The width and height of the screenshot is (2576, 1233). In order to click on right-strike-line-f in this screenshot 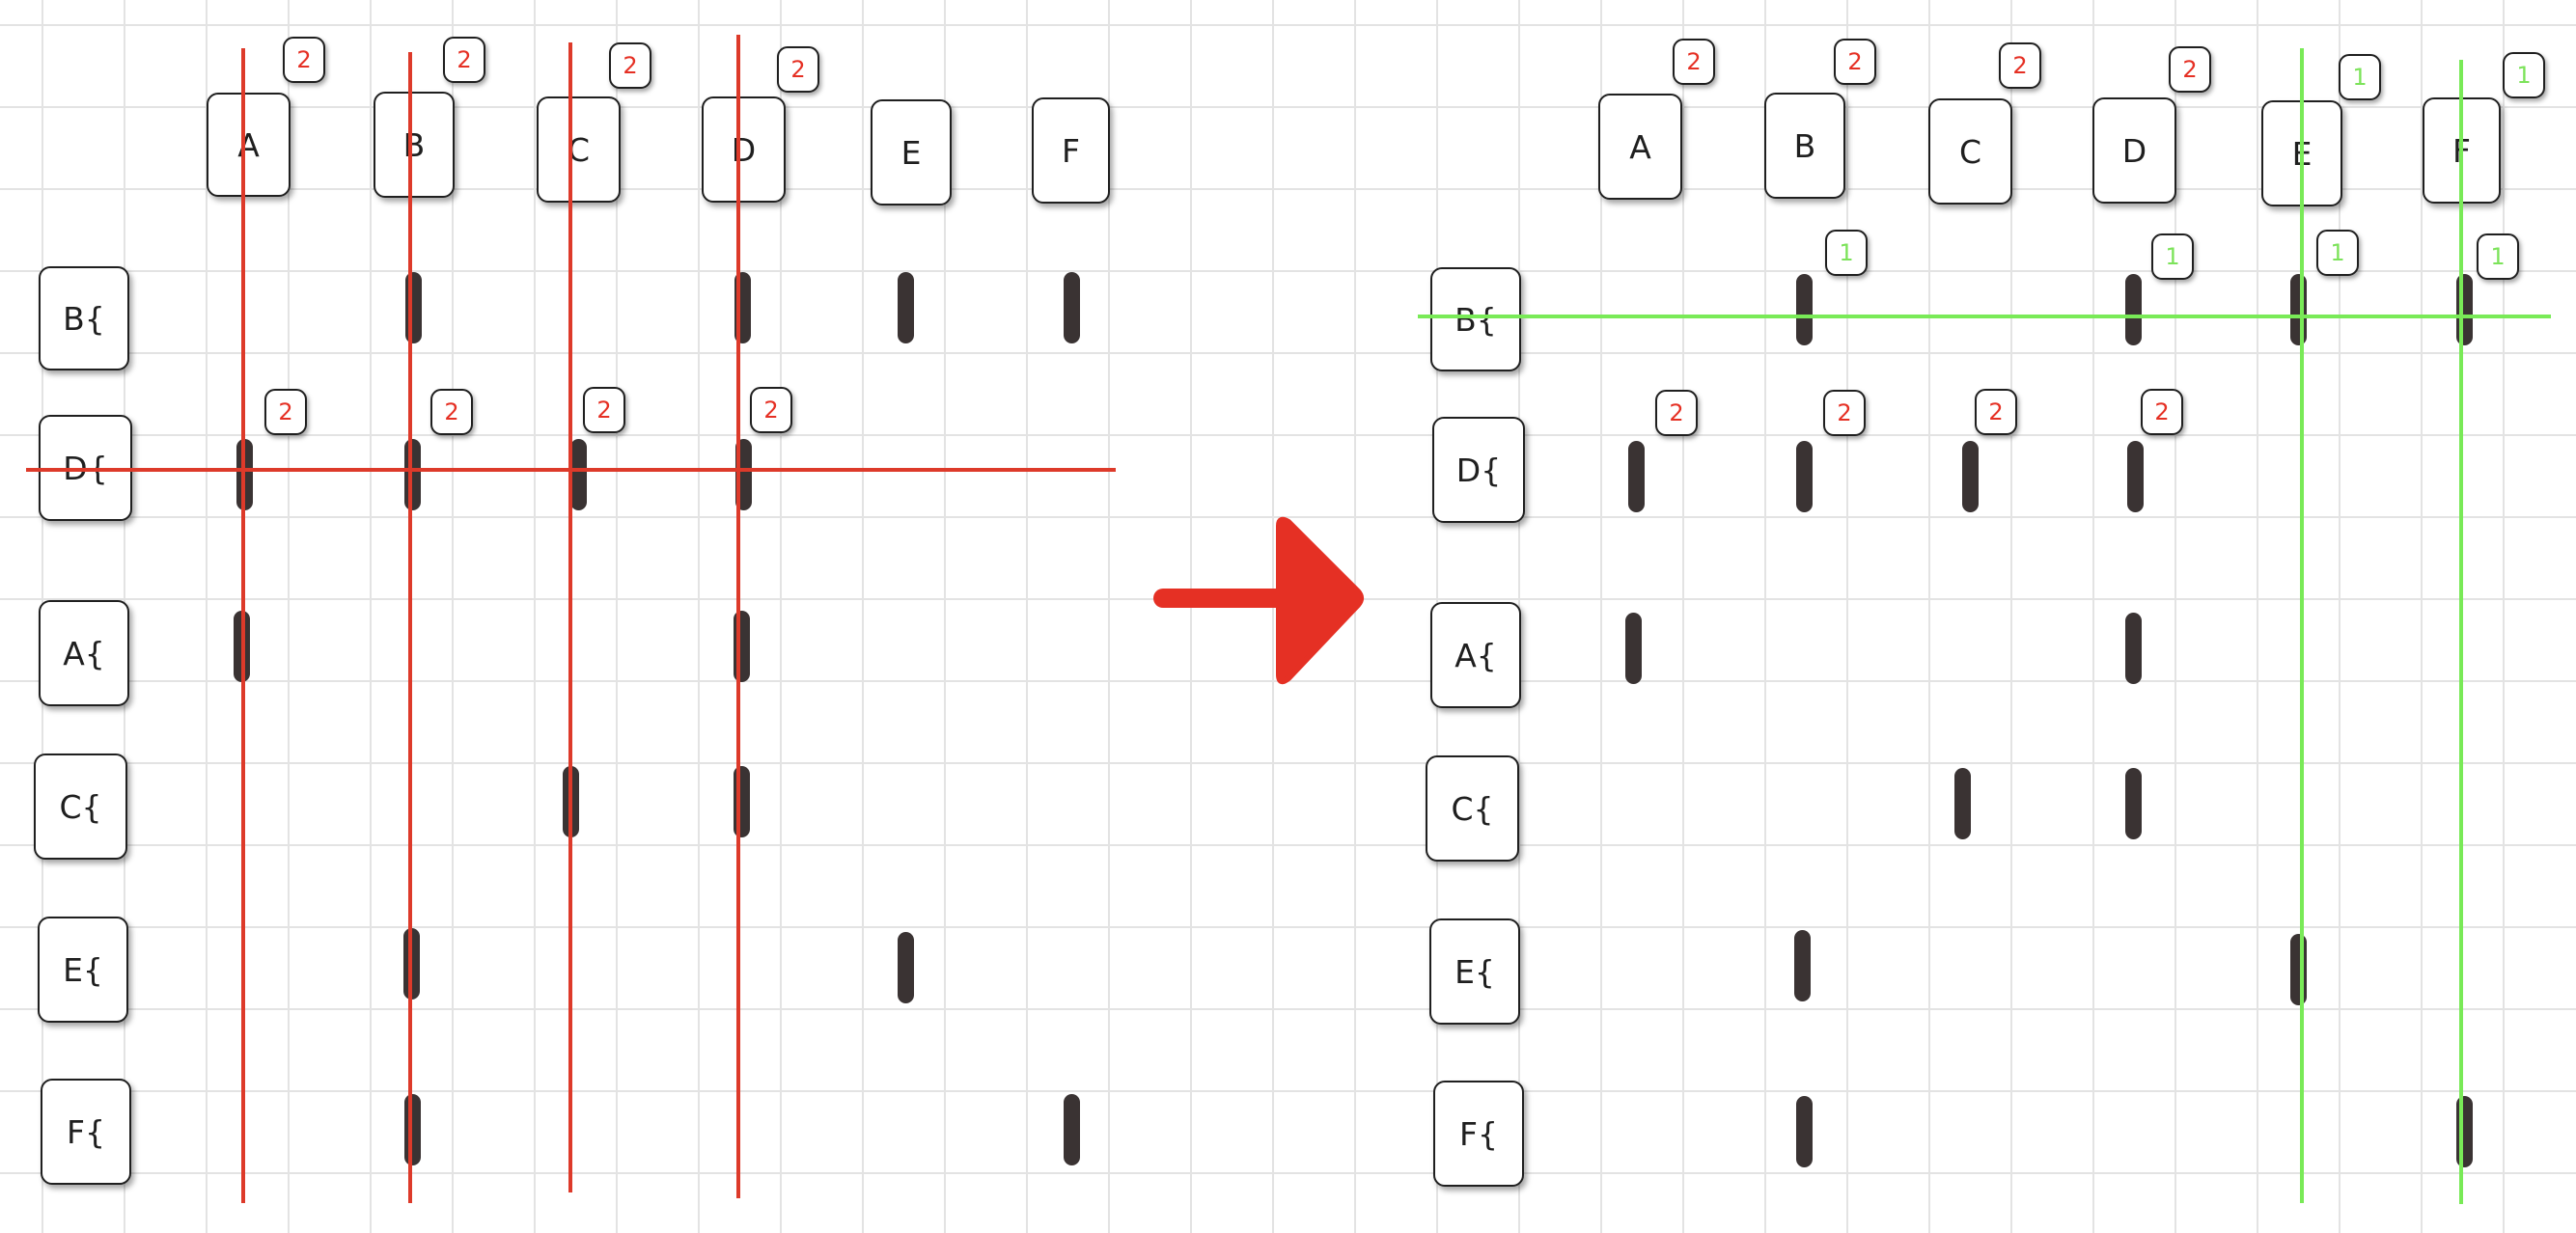, I will do `click(2461, 632)`.